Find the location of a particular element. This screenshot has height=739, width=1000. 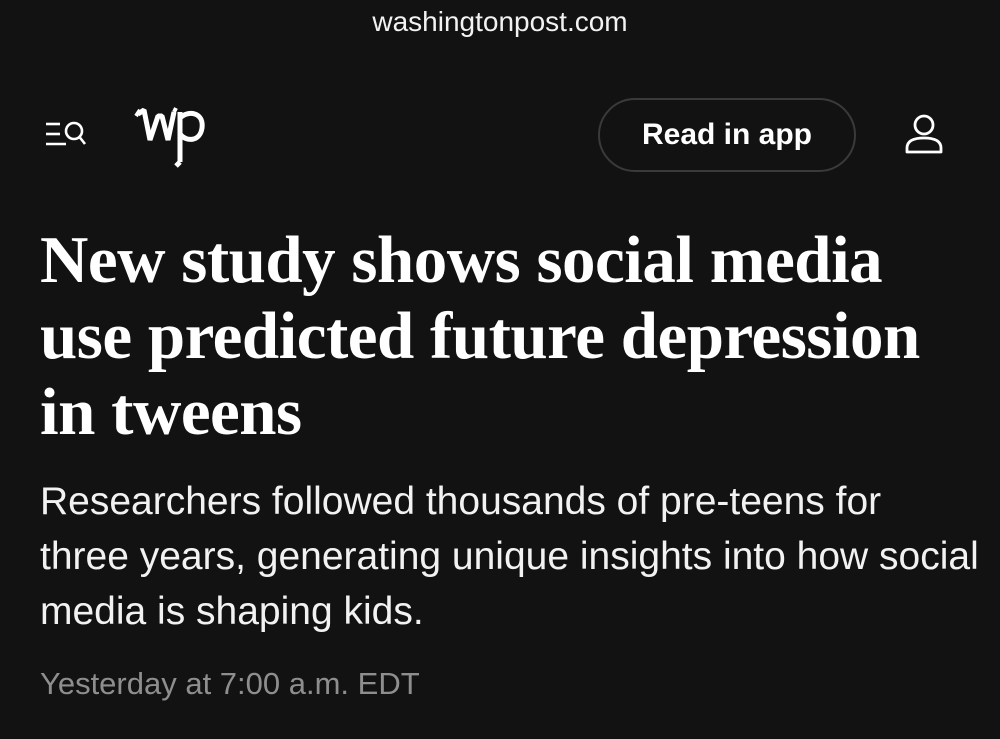

read-in-app-button: Read in app is located at coordinates (727, 135).